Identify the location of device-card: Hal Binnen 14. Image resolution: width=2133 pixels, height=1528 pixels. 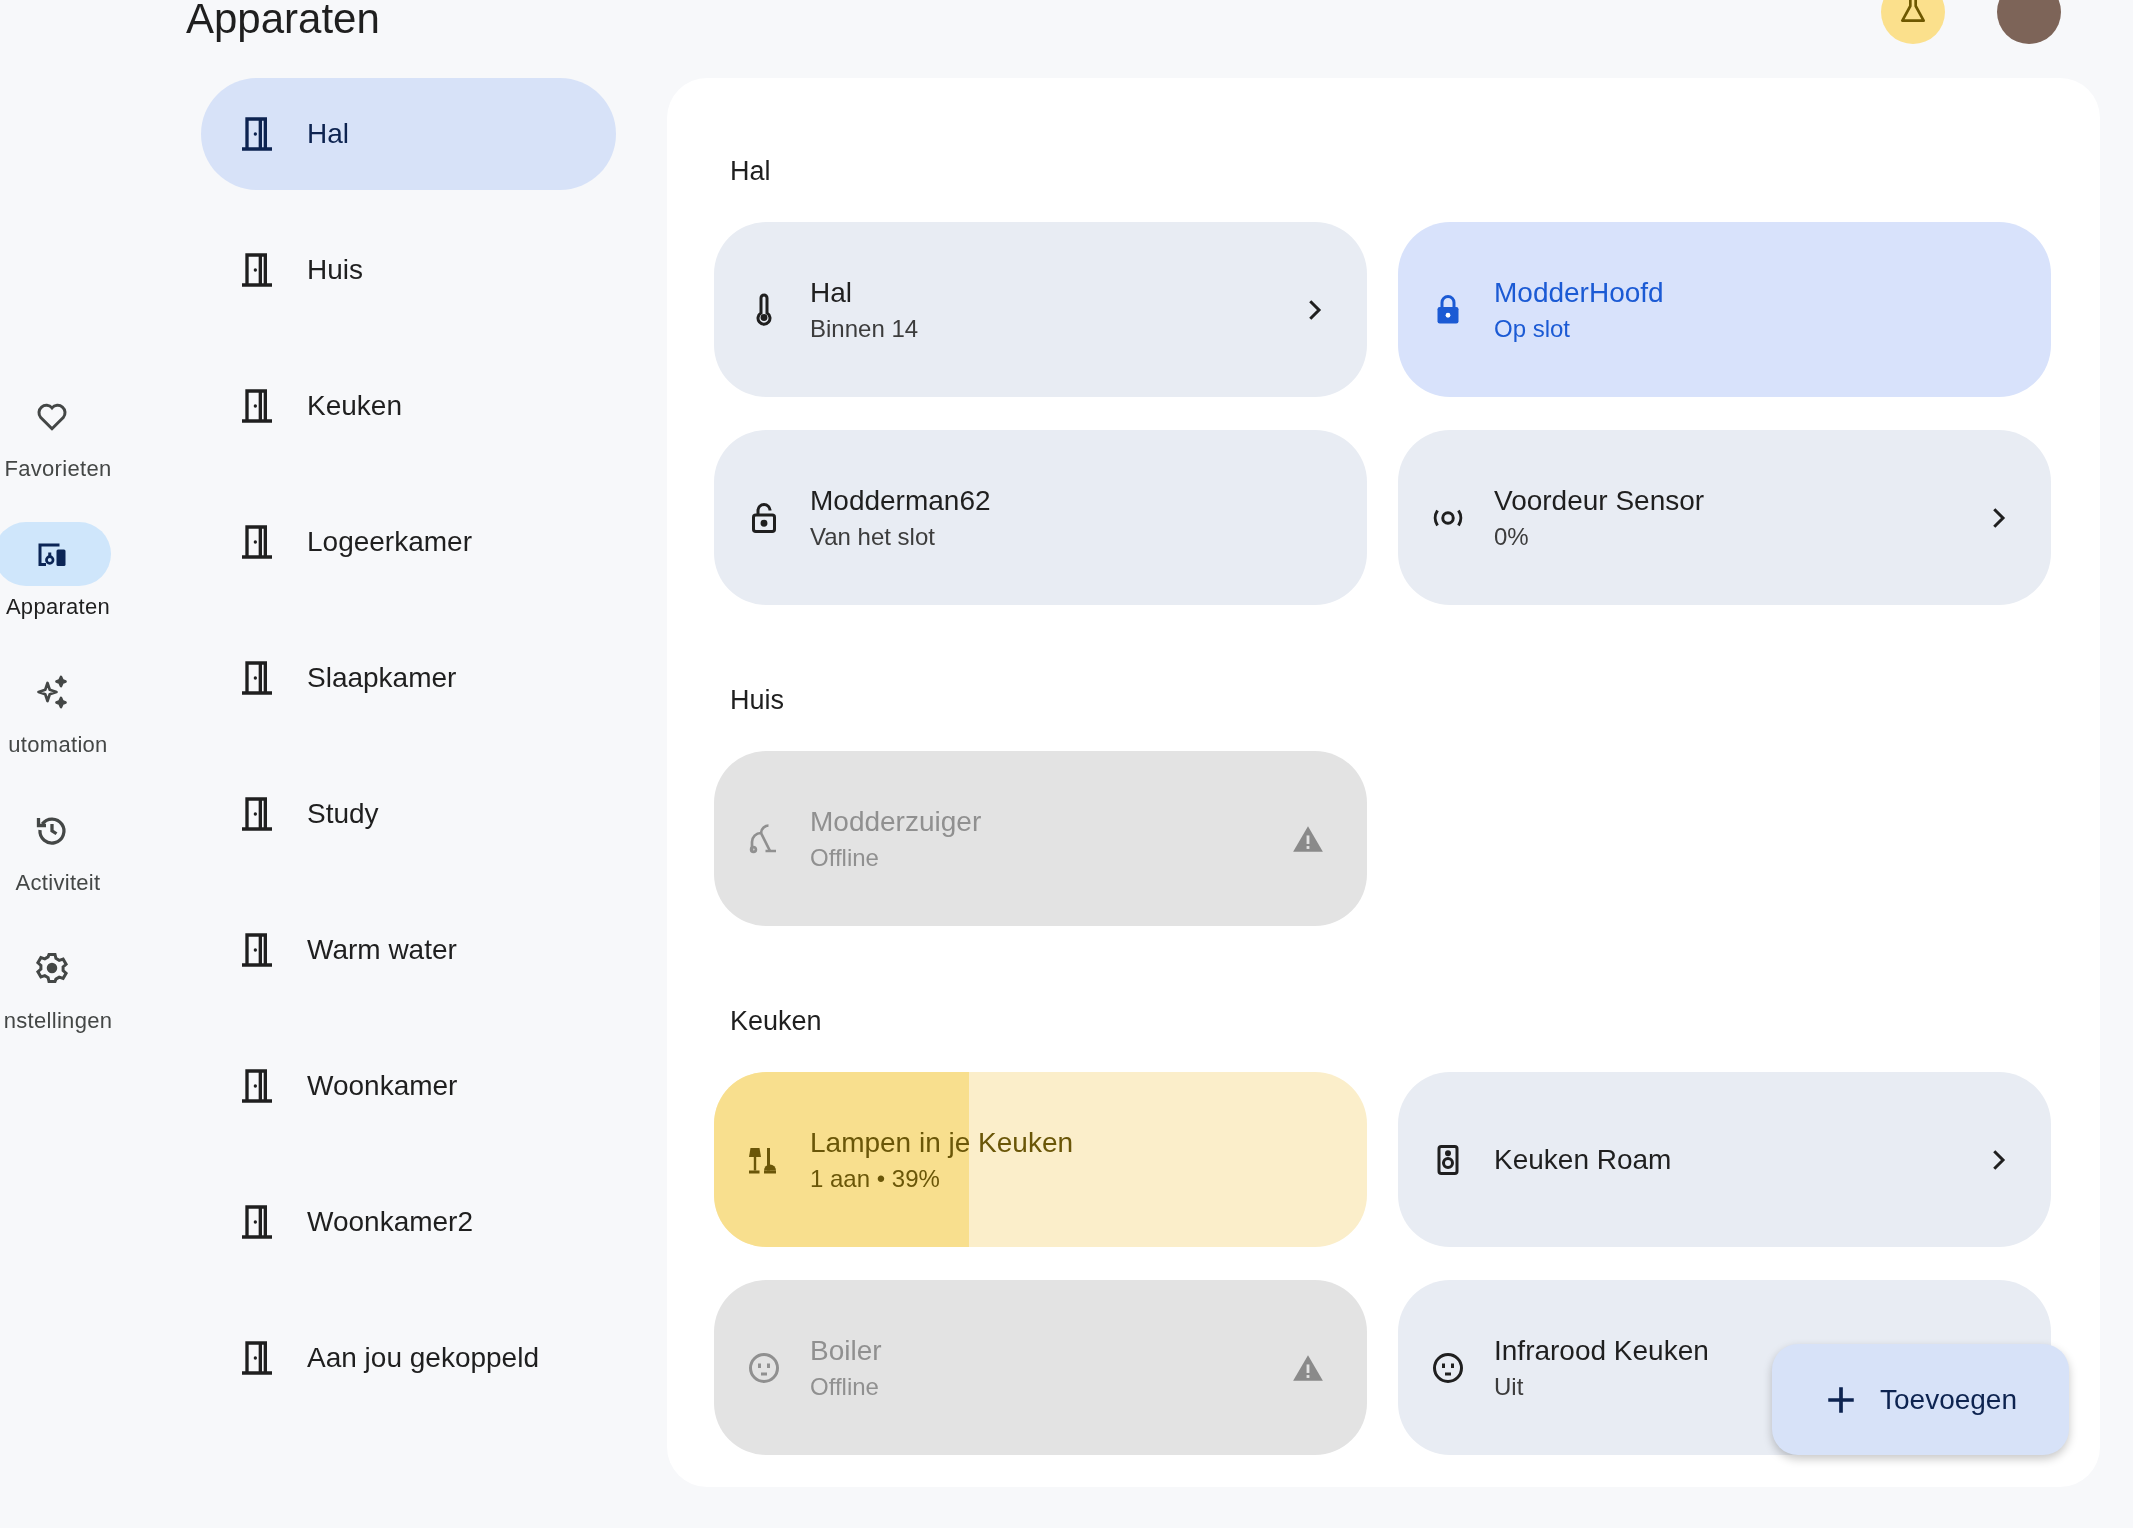
(1040, 309).